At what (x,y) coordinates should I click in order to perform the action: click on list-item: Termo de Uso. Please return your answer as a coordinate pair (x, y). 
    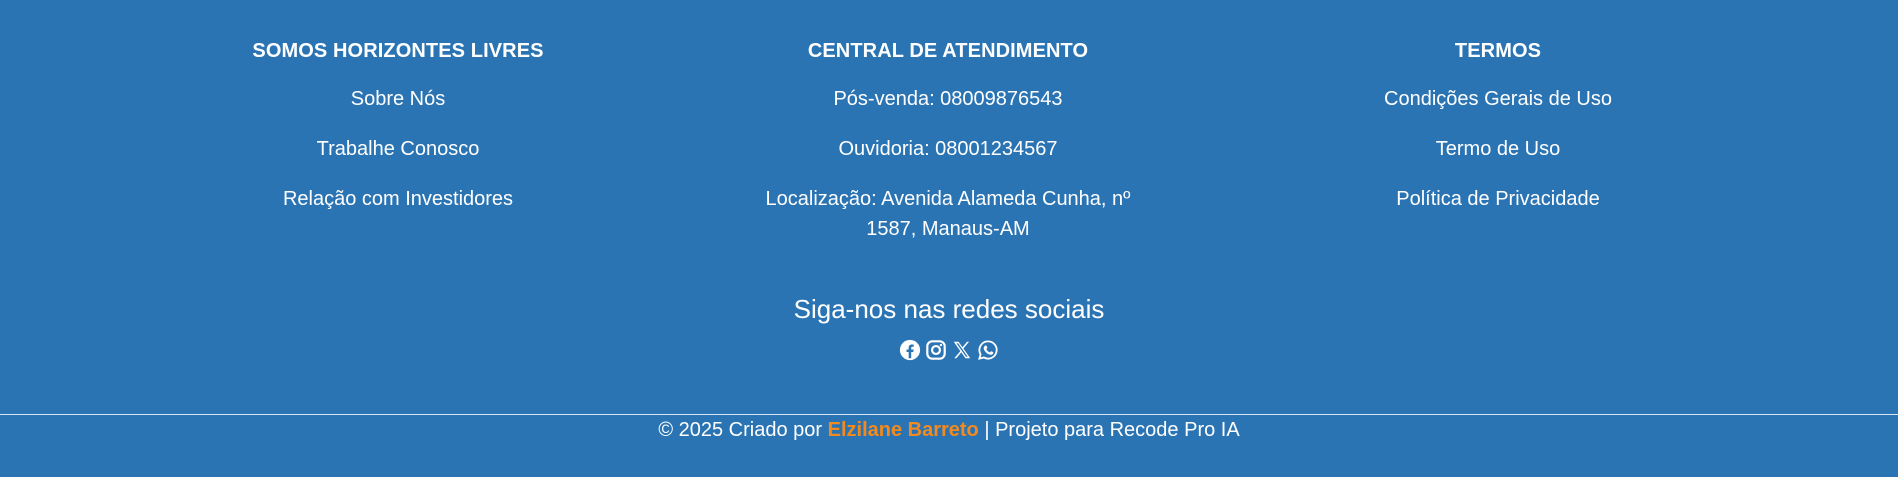
    Looking at the image, I should click on (1498, 149).